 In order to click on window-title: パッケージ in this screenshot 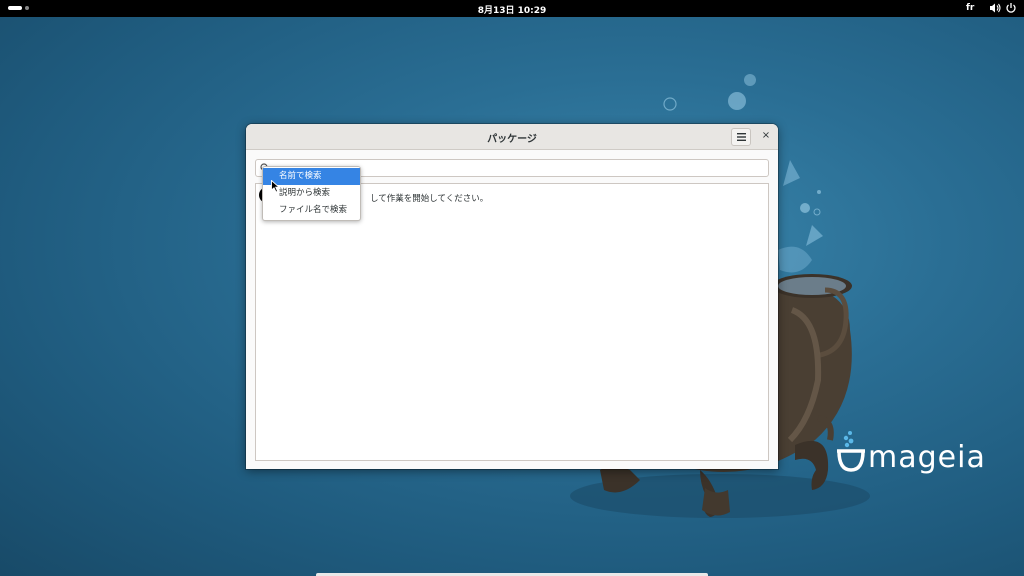, I will do `click(512, 139)`.